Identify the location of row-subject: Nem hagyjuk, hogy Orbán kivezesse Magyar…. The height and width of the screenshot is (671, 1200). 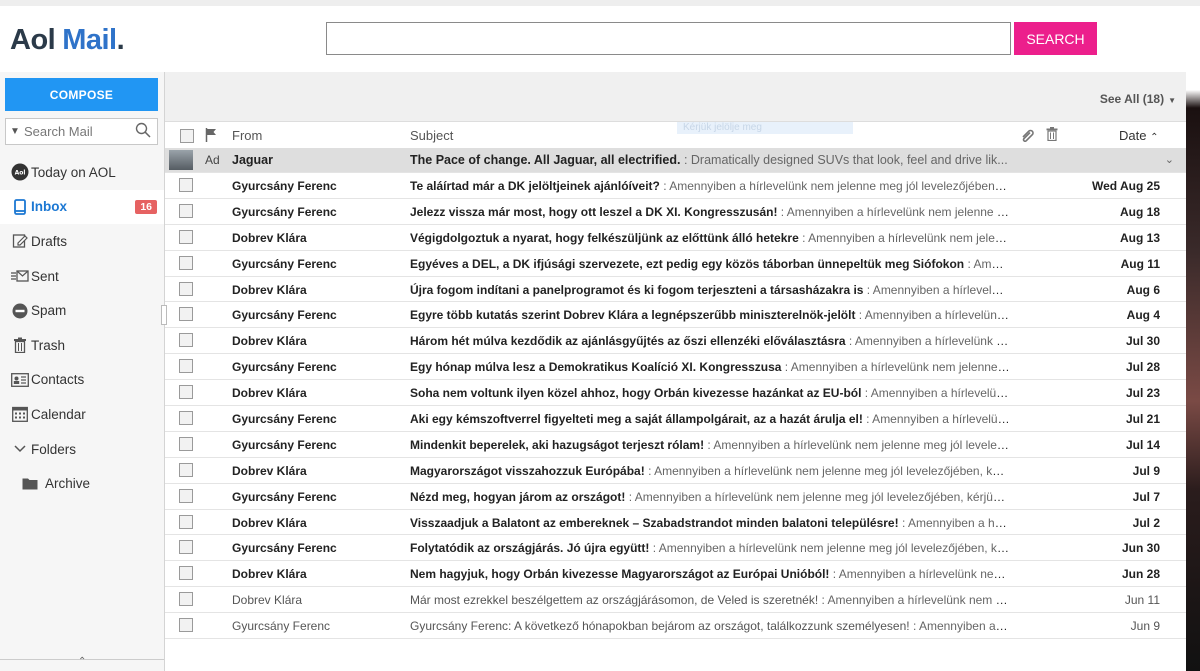
(710, 574).